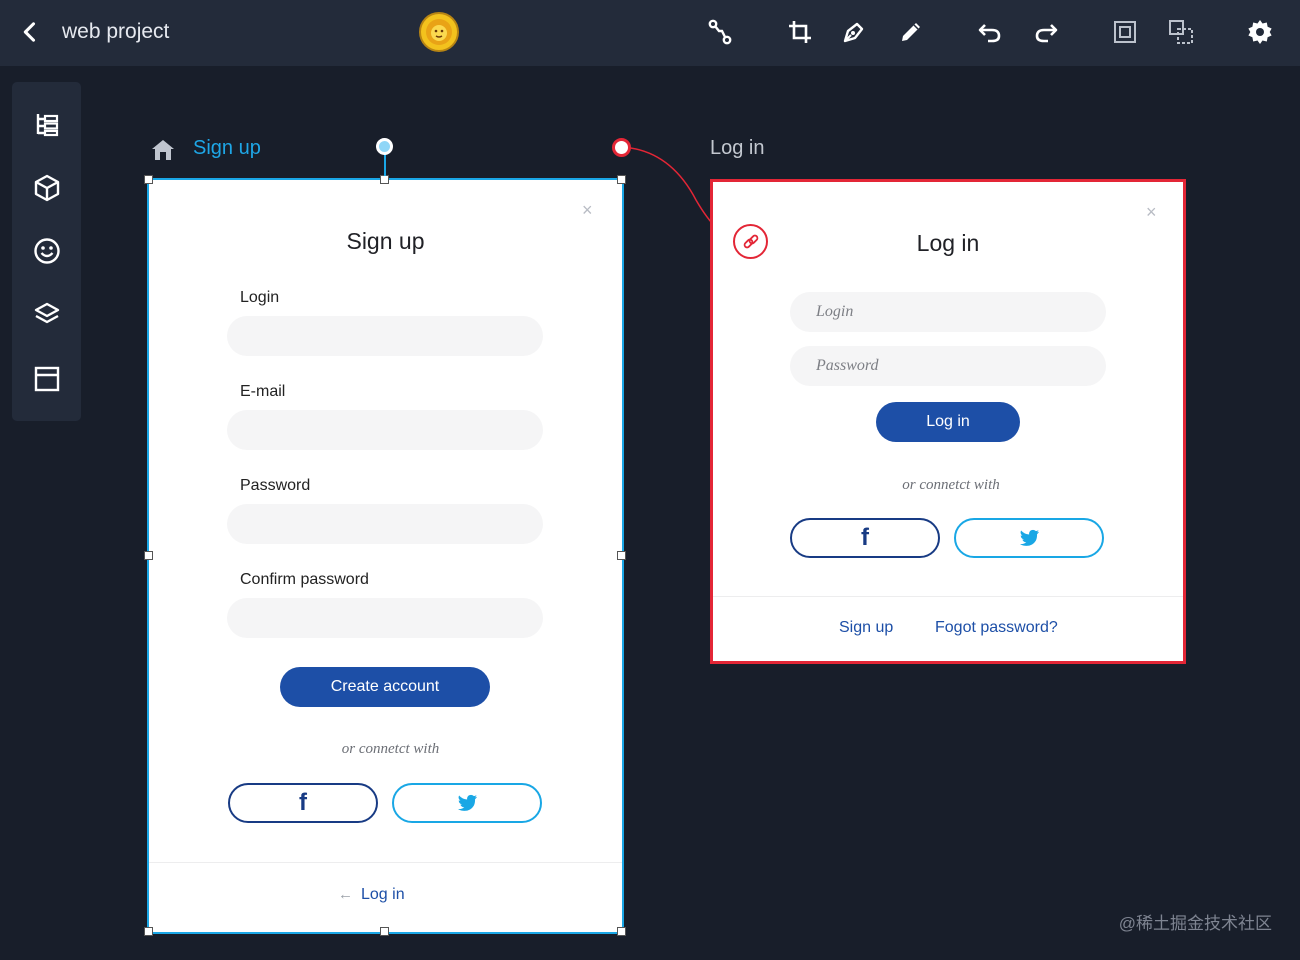 The image size is (1300, 960). I want to click on connect-icon, so click(720, 32).